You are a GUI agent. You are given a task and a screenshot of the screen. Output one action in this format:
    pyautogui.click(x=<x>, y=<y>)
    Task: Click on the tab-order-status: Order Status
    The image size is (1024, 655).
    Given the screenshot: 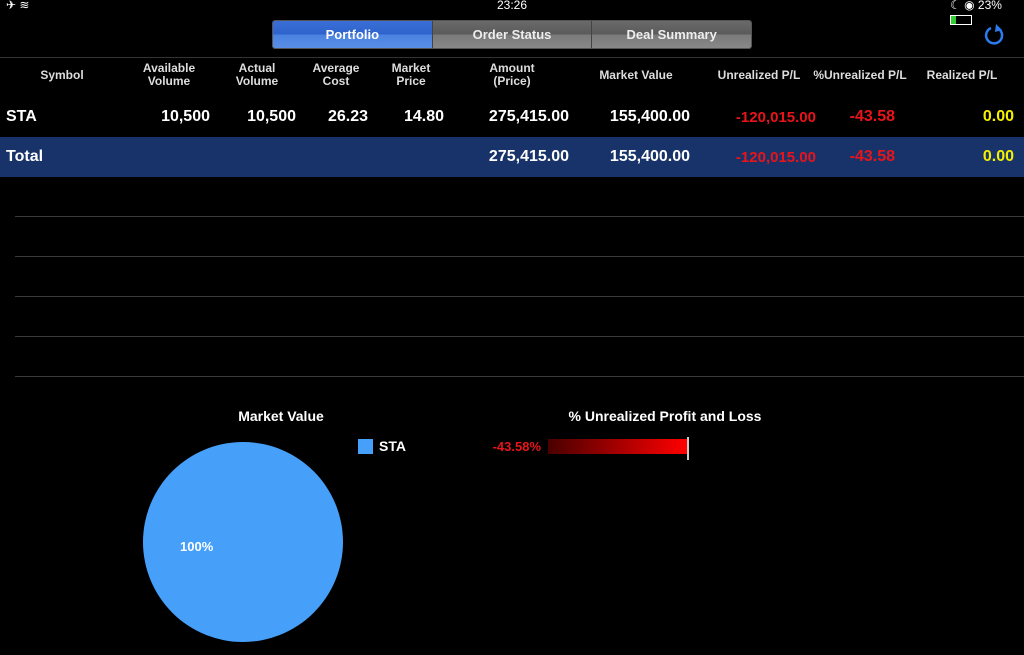 What is the action you would take?
    pyautogui.click(x=511, y=34)
    